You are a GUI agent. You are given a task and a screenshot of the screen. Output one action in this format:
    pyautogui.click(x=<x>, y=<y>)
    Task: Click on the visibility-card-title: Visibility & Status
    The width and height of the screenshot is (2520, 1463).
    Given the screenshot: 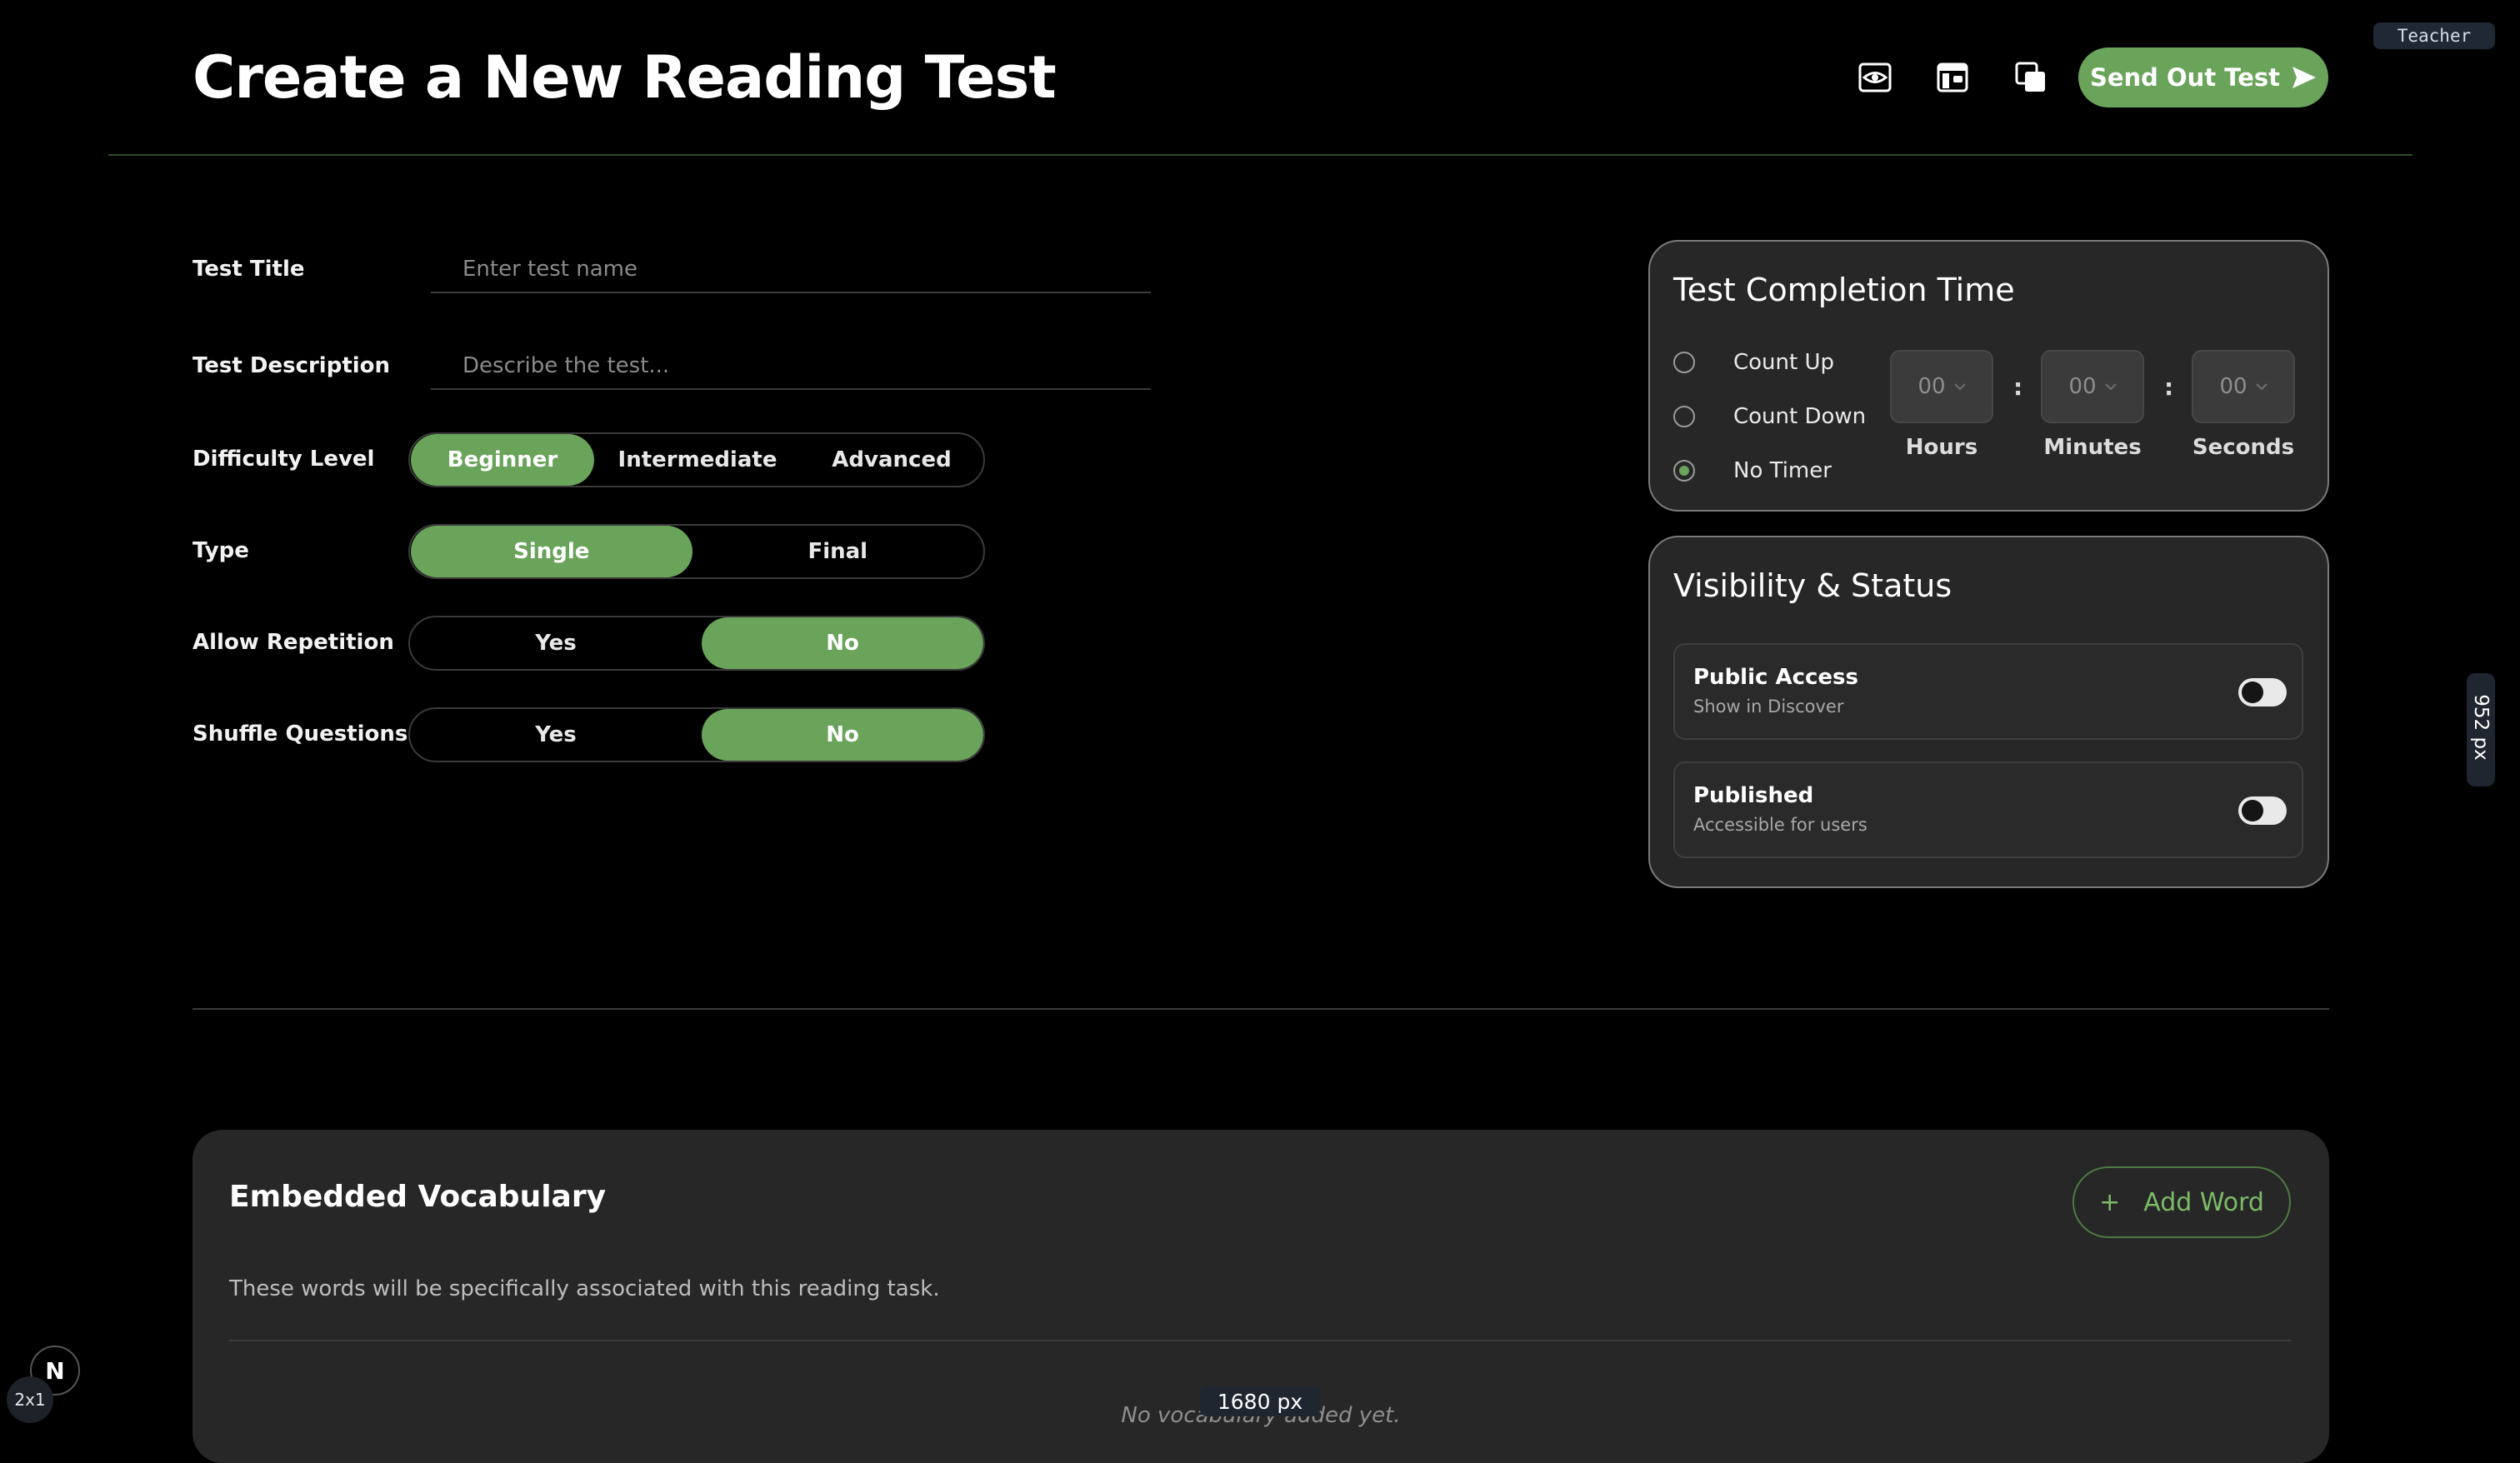 What is the action you would take?
    pyautogui.click(x=1812, y=585)
    